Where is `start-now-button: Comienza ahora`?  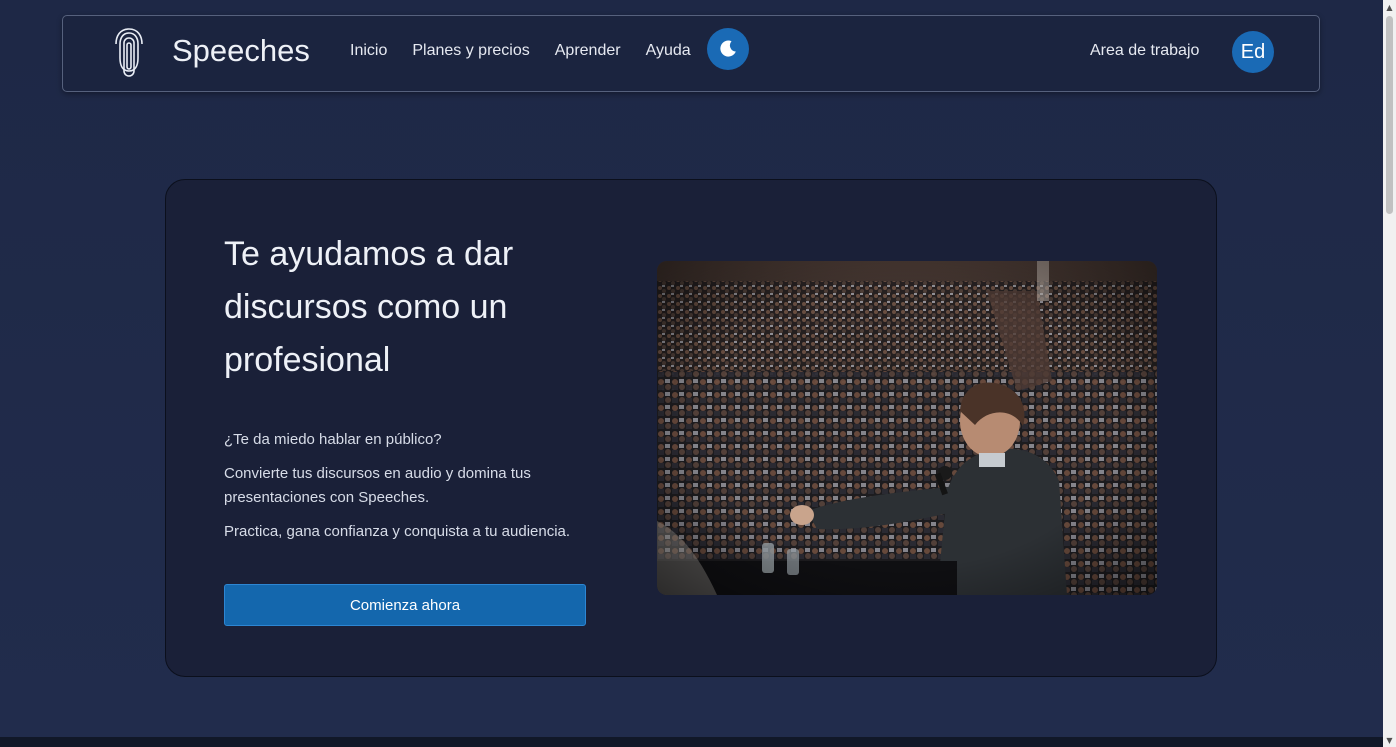
start-now-button: Comienza ahora is located at coordinates (405, 605).